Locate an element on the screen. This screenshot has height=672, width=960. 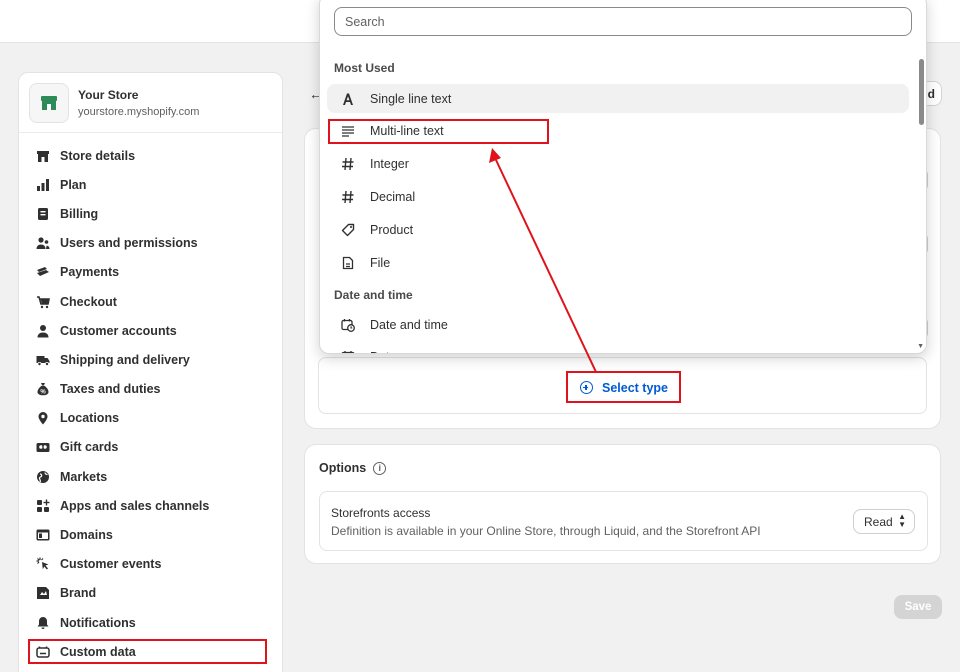
multiline-icon is located at coordinates (348, 131).